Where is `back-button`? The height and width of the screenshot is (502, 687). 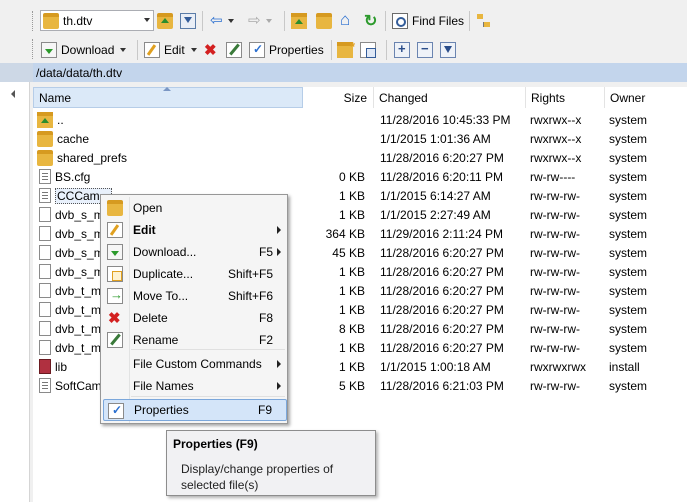
back-button is located at coordinates (222, 21).